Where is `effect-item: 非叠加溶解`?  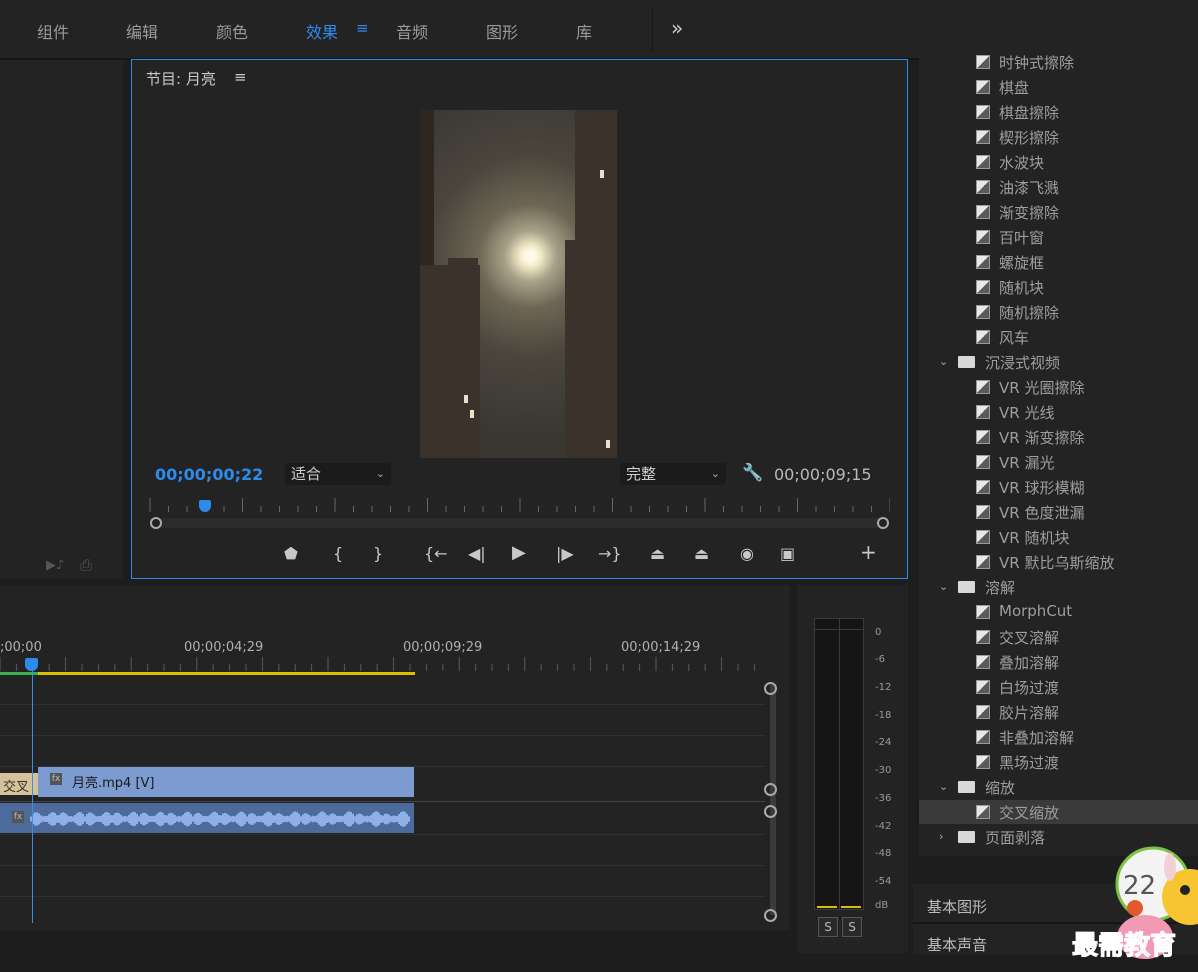 effect-item: 非叠加溶解 is located at coordinates (1058, 737).